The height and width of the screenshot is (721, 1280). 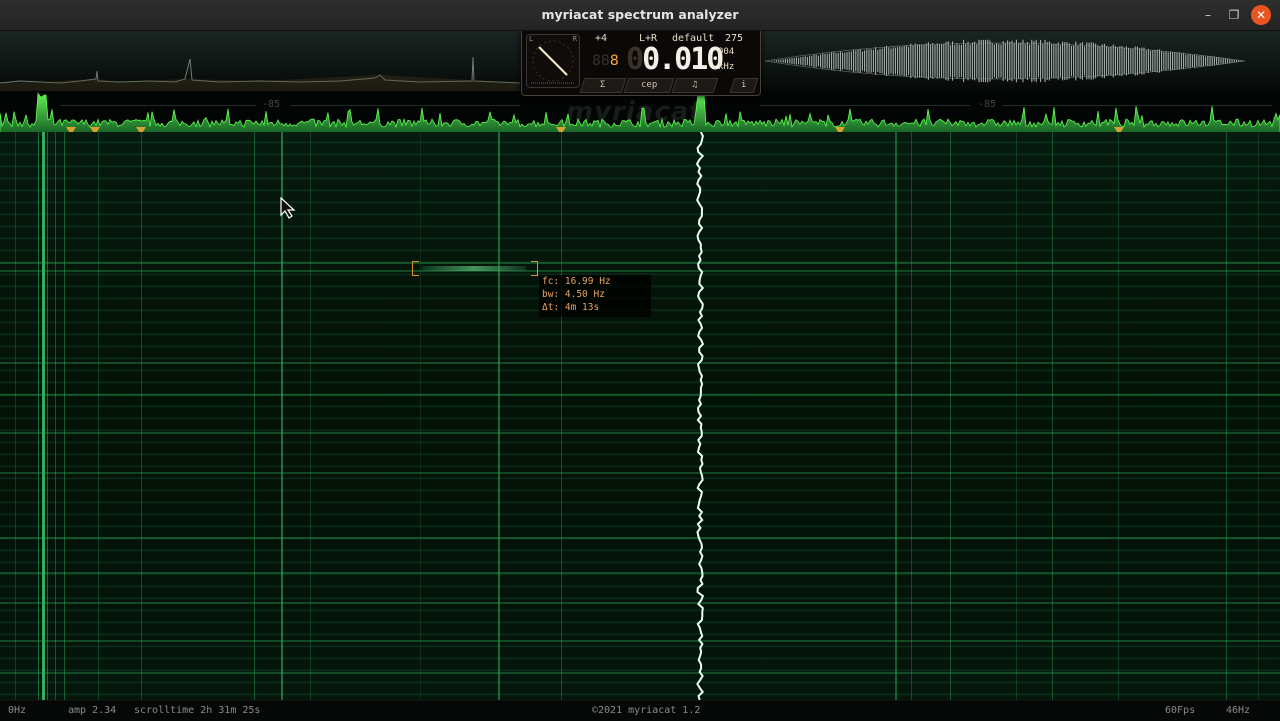 What do you see at coordinates (1238, 710) in the screenshot?
I see `status-end-frequency: 46Hz` at bounding box center [1238, 710].